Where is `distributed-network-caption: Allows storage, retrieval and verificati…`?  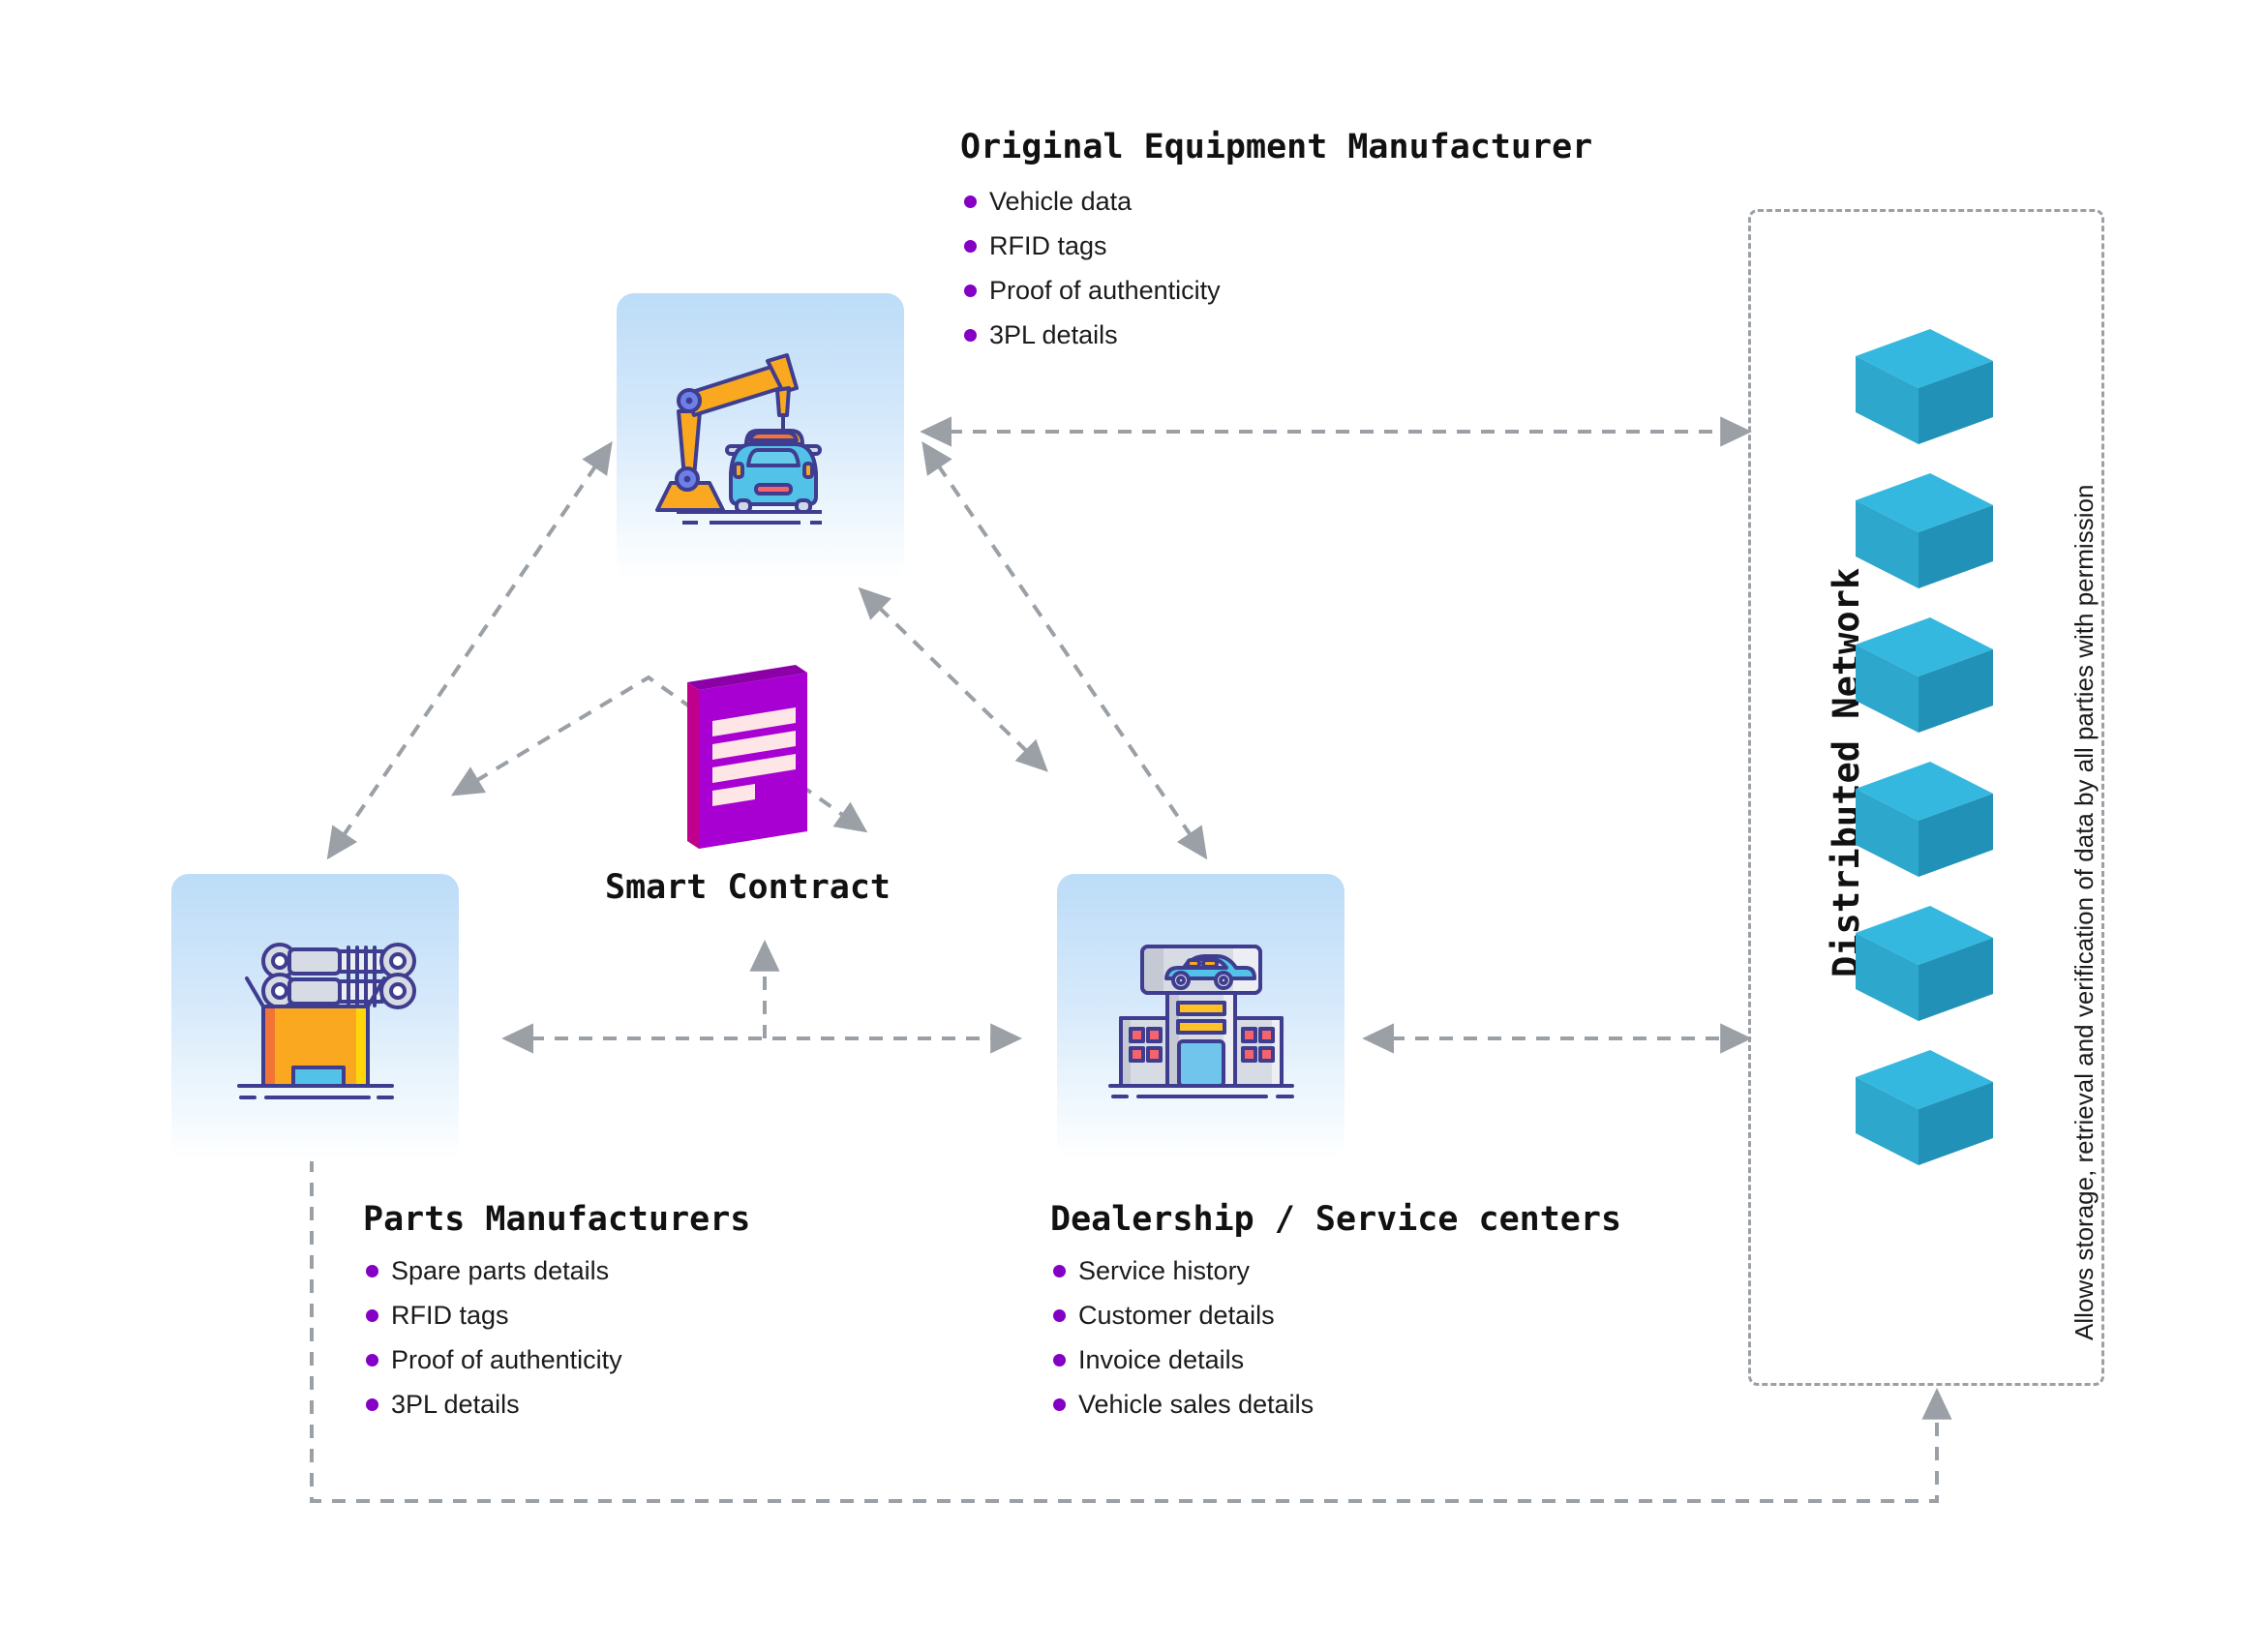 distributed-network-caption: Allows storage, retrieval and verificati… is located at coordinates (2085, 912).